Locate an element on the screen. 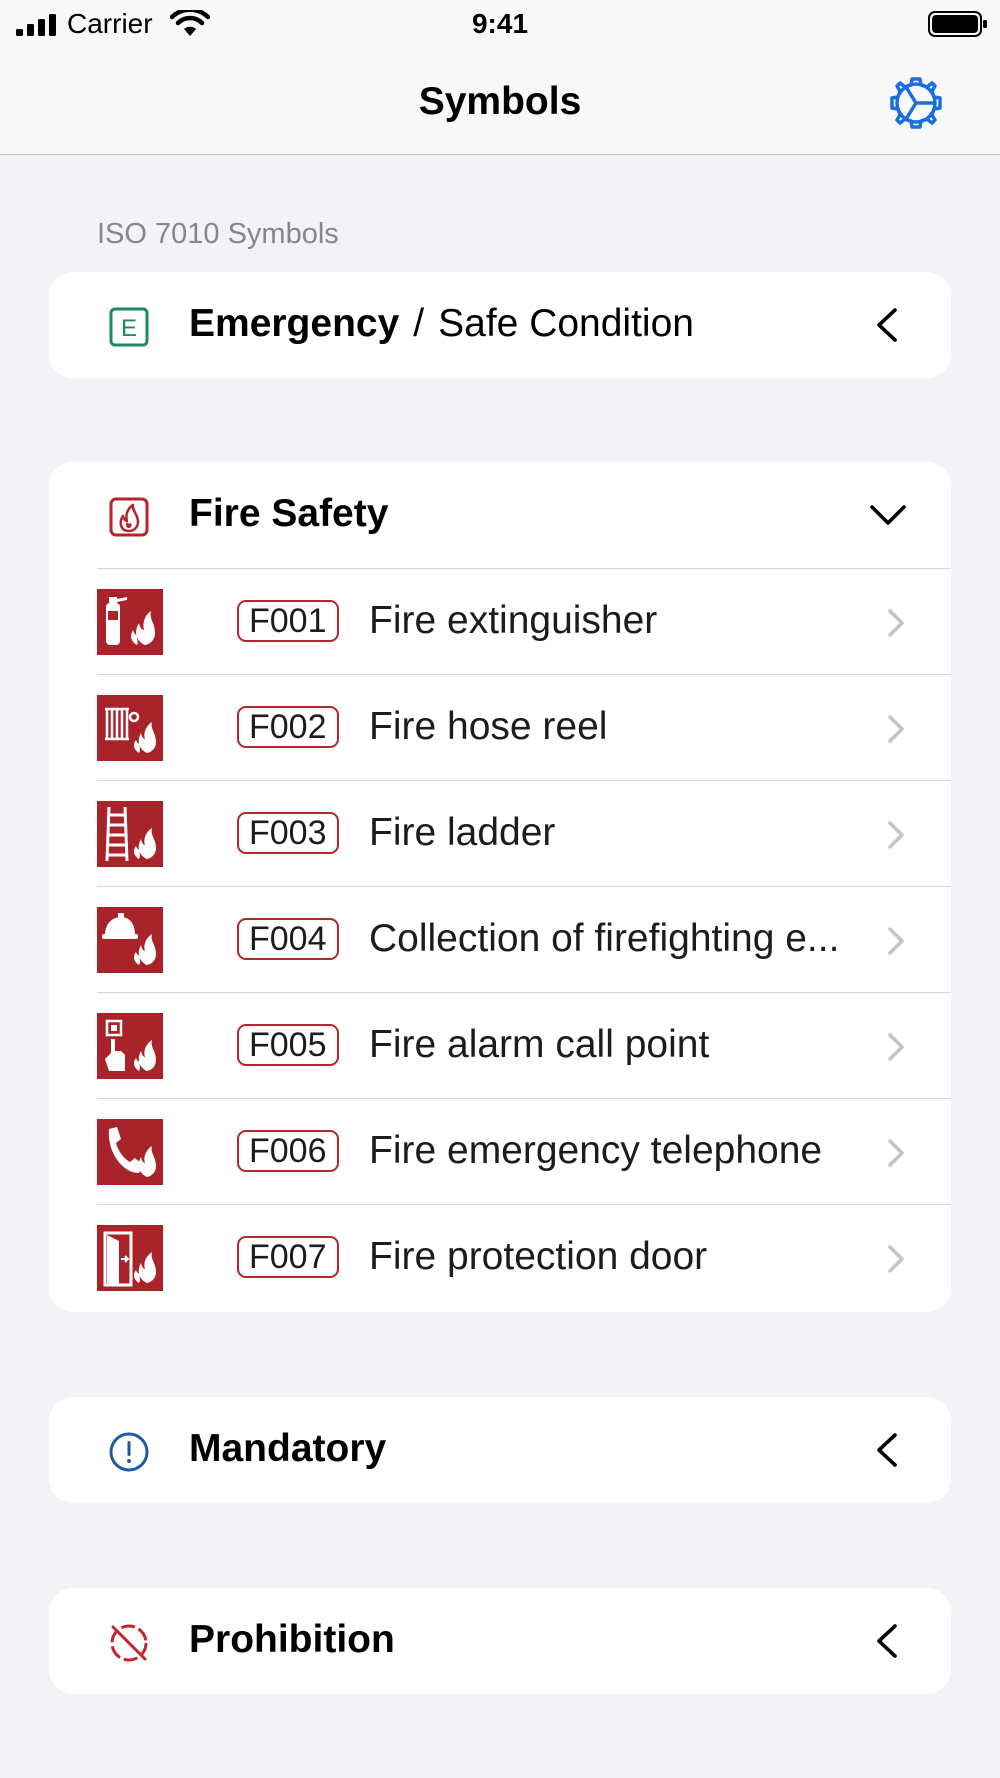 Image resolution: width=1000 pixels, height=1778 pixels. list-item-f005: F005 Fire alarm call point is located at coordinates (524, 1045).